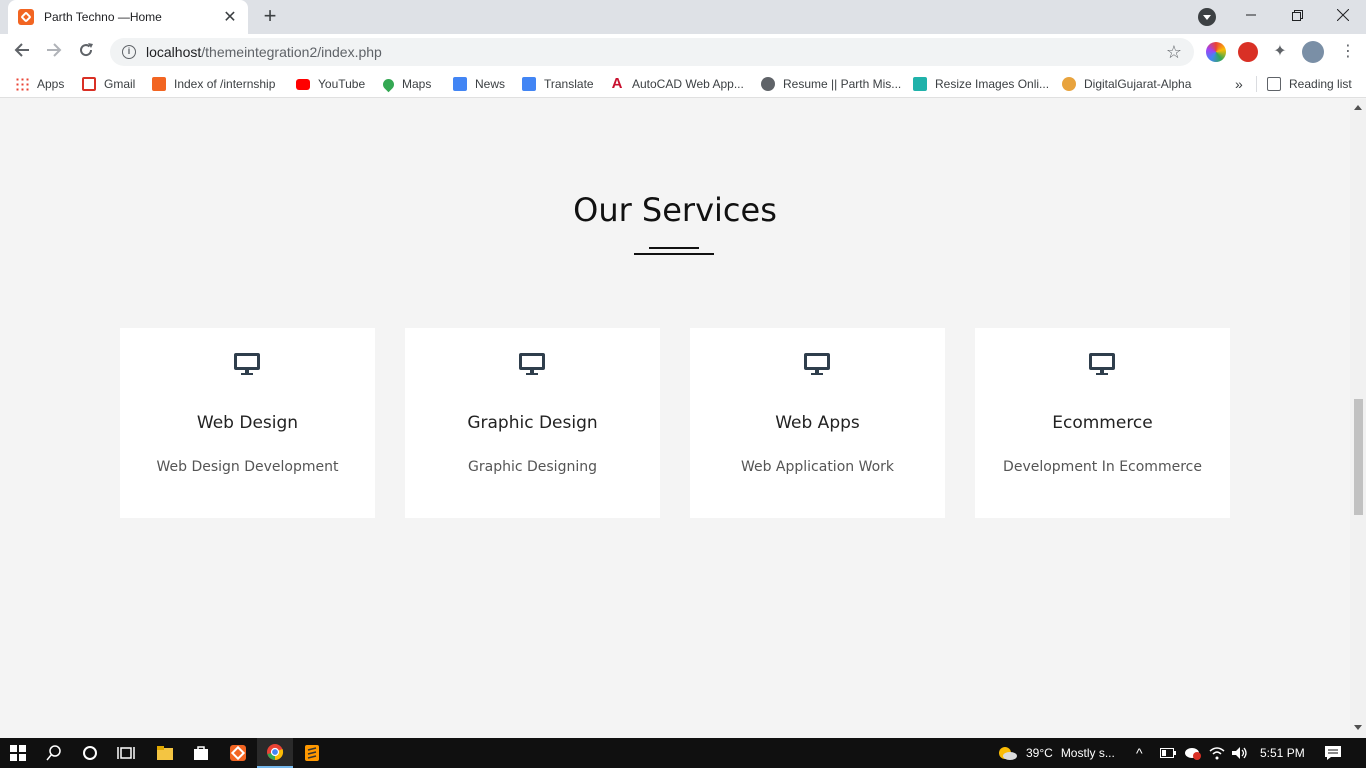 Image resolution: width=1366 pixels, height=768 pixels. I want to click on minimize-icon, so click(1251, 15).